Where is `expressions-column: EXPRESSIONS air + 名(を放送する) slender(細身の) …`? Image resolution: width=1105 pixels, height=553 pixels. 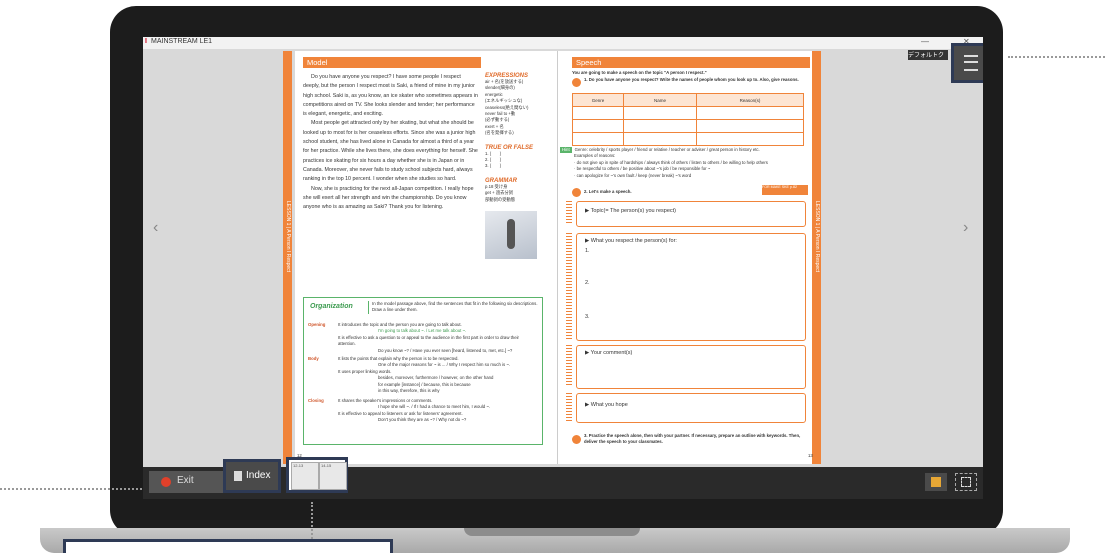
expressions-column: EXPRESSIONS air + 名(を放送する) slender(細身の) … is located at coordinates (515, 166).